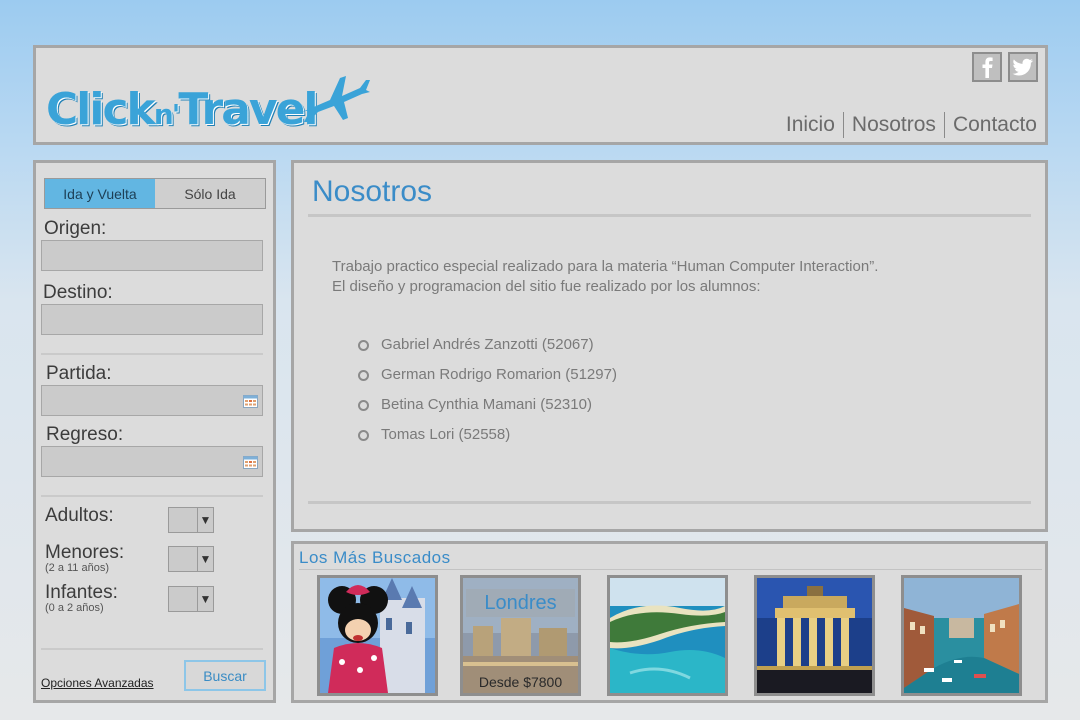 Image resolution: width=1080 pixels, height=720 pixels. I want to click on destination-thumb-london: Londres Desde $7800, so click(520, 635).